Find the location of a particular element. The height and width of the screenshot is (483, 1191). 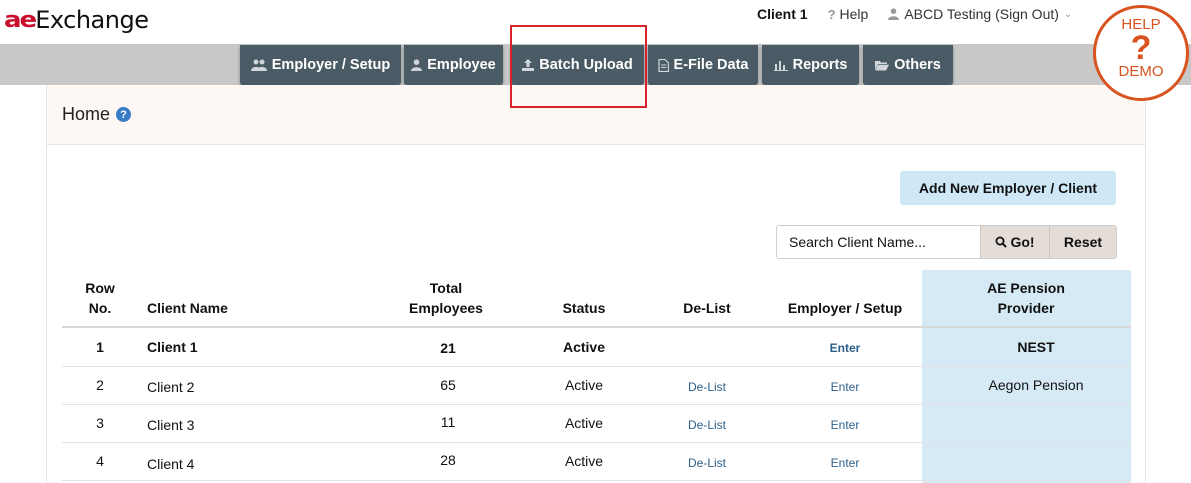

nav-tab-efile-data: E-File Data is located at coordinates (703, 65).